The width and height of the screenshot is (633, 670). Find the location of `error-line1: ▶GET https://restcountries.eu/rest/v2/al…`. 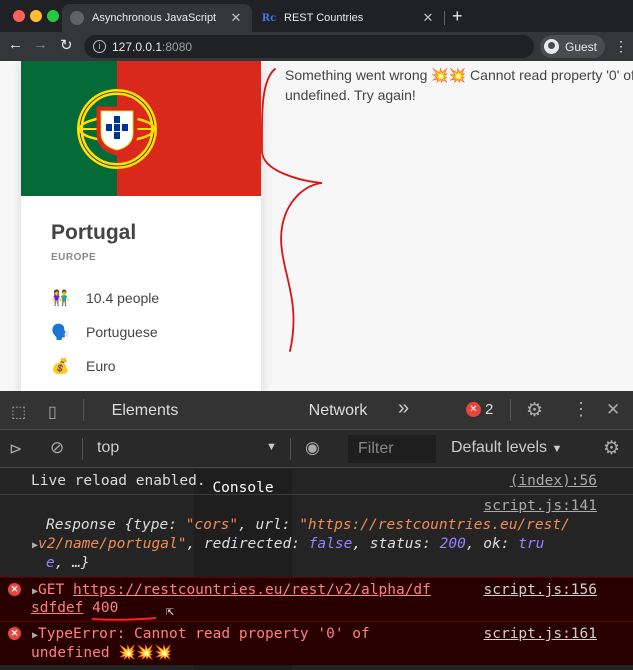

error-line1: ▶GET https://restcountries.eu/rest/v2/al… is located at coordinates (231, 590).